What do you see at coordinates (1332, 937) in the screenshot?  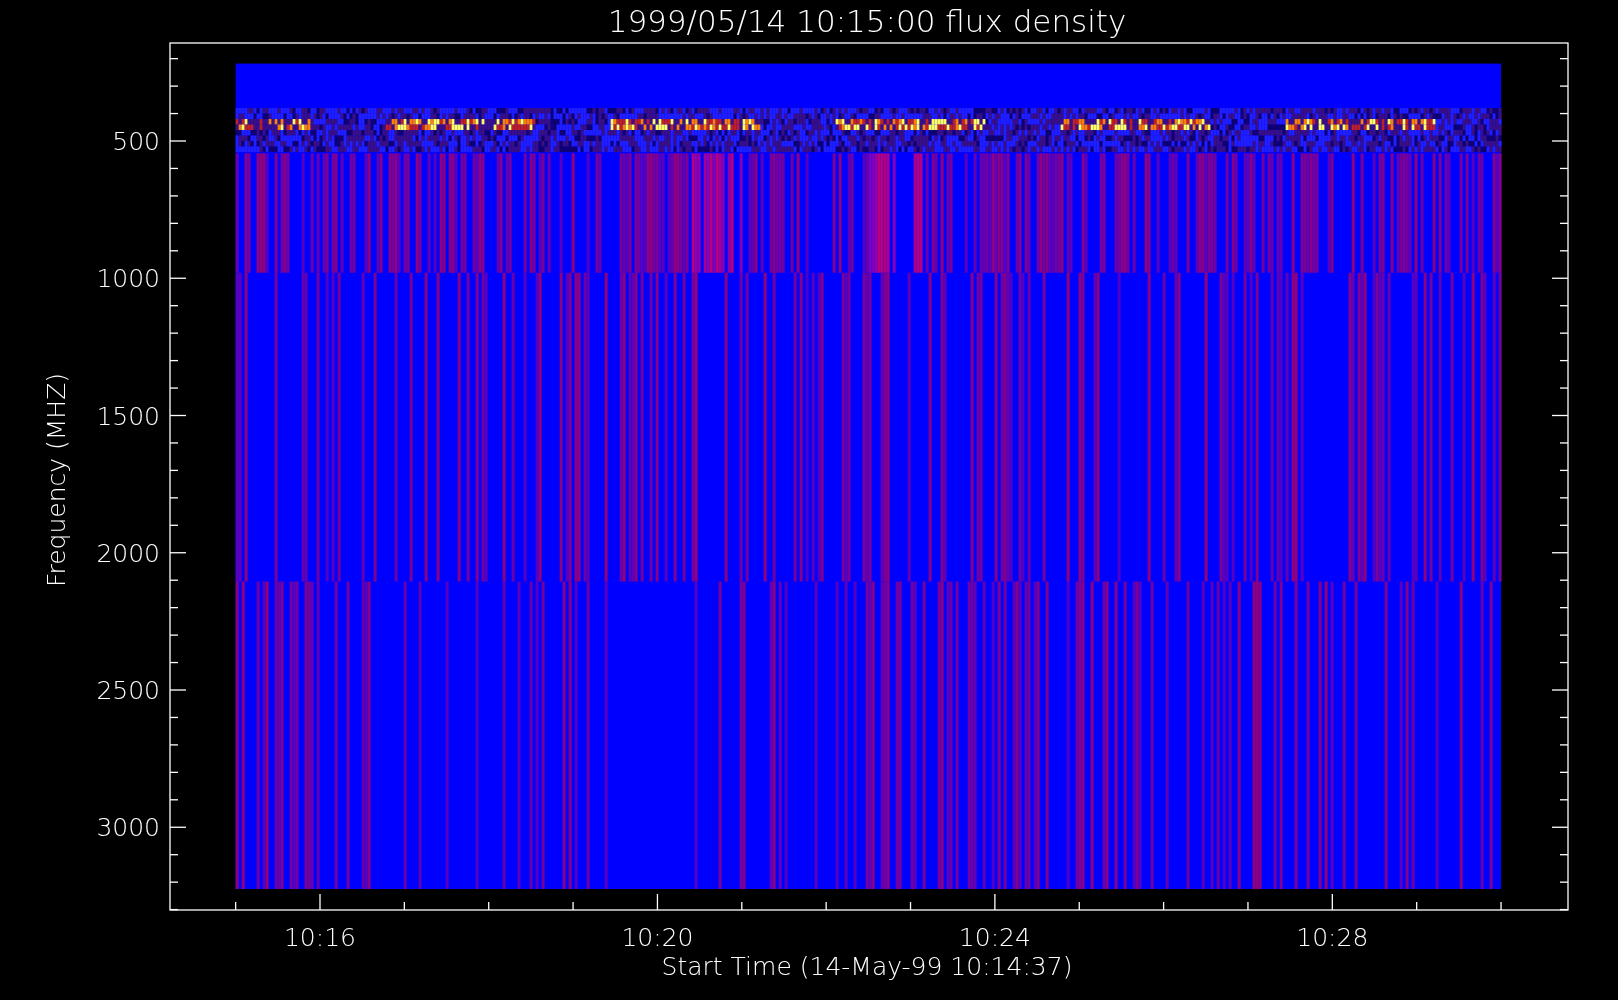 I see `x-tick-label: 10:28` at bounding box center [1332, 937].